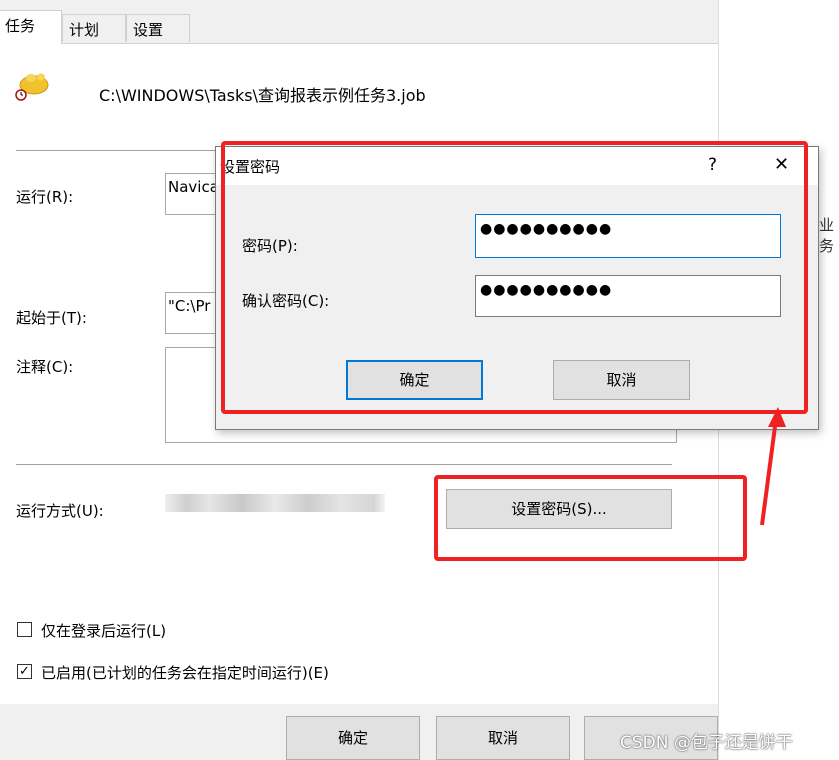 The image size is (839, 760). I want to click on checkmark-icon: ✓, so click(24, 671).